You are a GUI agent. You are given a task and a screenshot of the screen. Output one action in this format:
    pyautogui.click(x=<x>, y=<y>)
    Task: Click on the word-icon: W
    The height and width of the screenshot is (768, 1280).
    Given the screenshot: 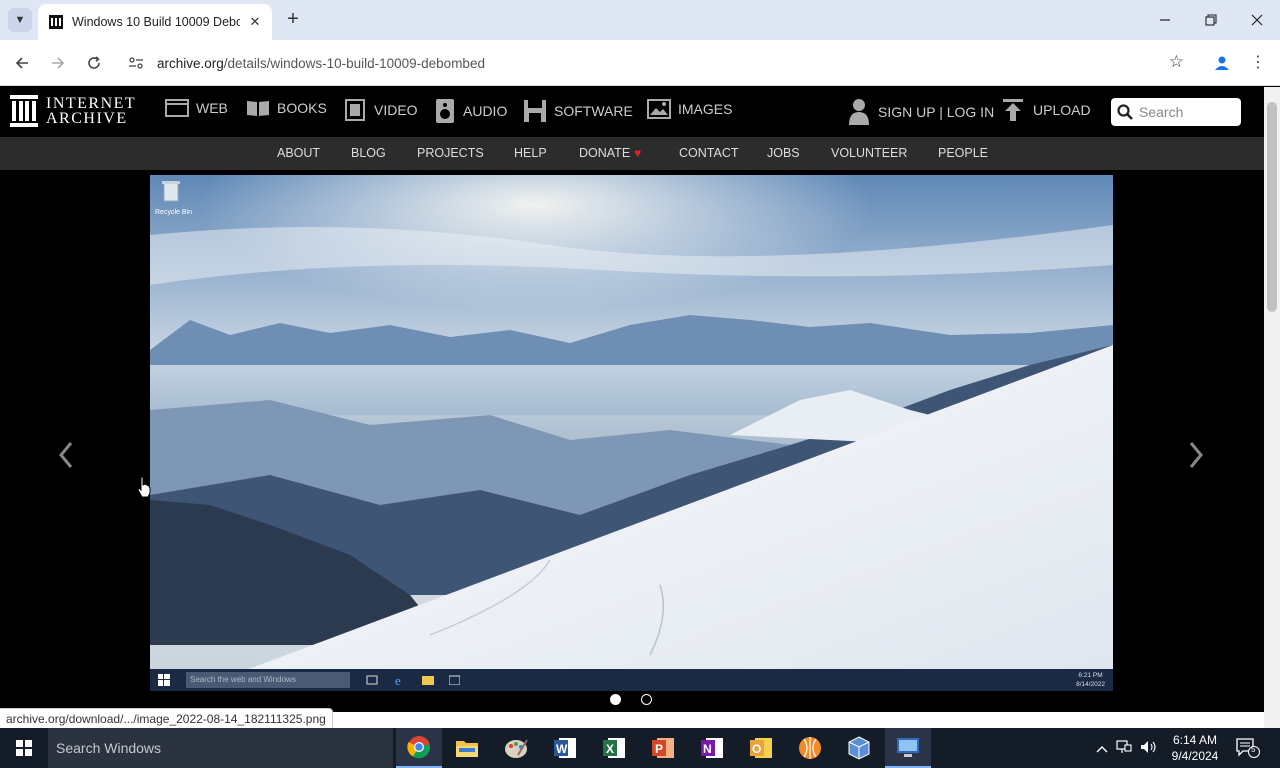 What is the action you would take?
    pyautogui.click(x=565, y=748)
    